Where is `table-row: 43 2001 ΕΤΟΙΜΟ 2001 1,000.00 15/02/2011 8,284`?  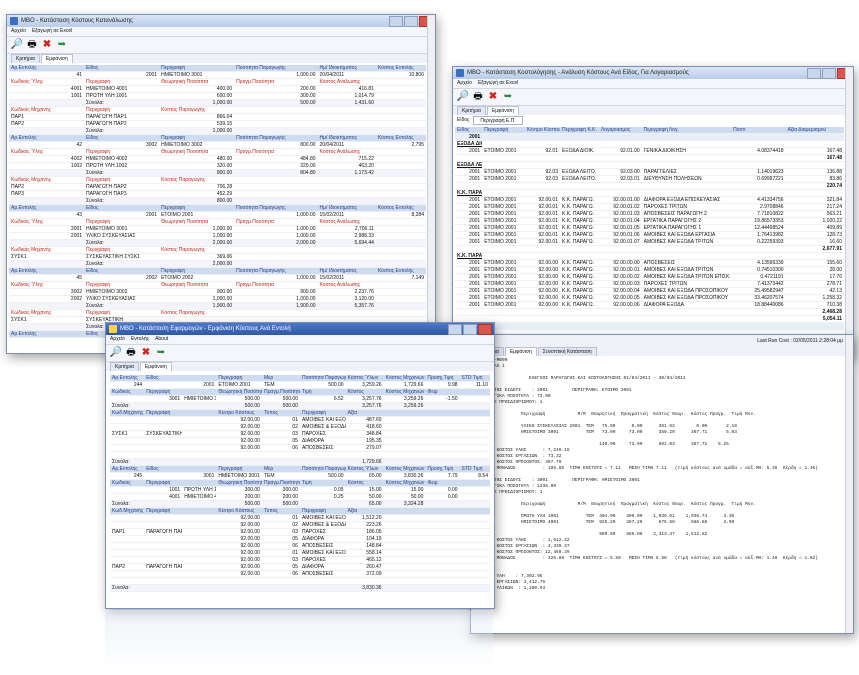
table-row: 43 2001 ΕΤΟΙΜΟ 2001 1,000.00 15/02/2011 8,284 is located at coordinates (217, 215).